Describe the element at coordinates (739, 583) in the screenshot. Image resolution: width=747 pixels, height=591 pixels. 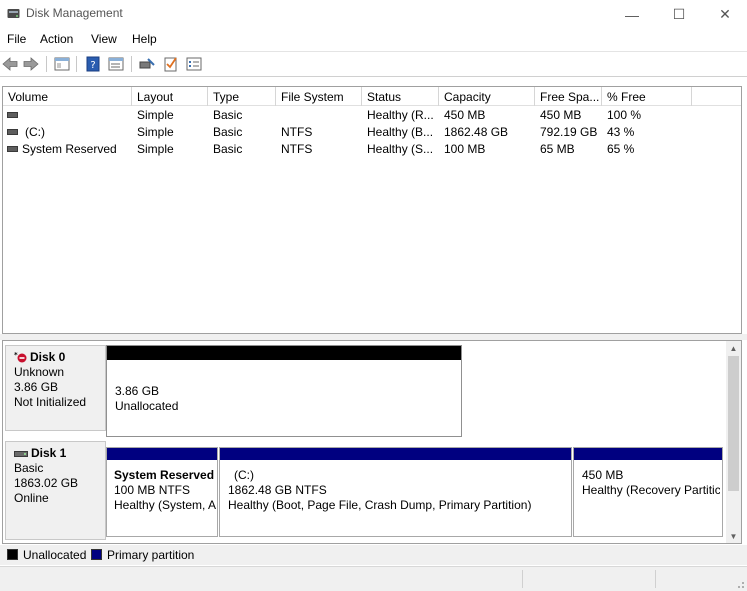
I see `resize-grip-icon` at that location.